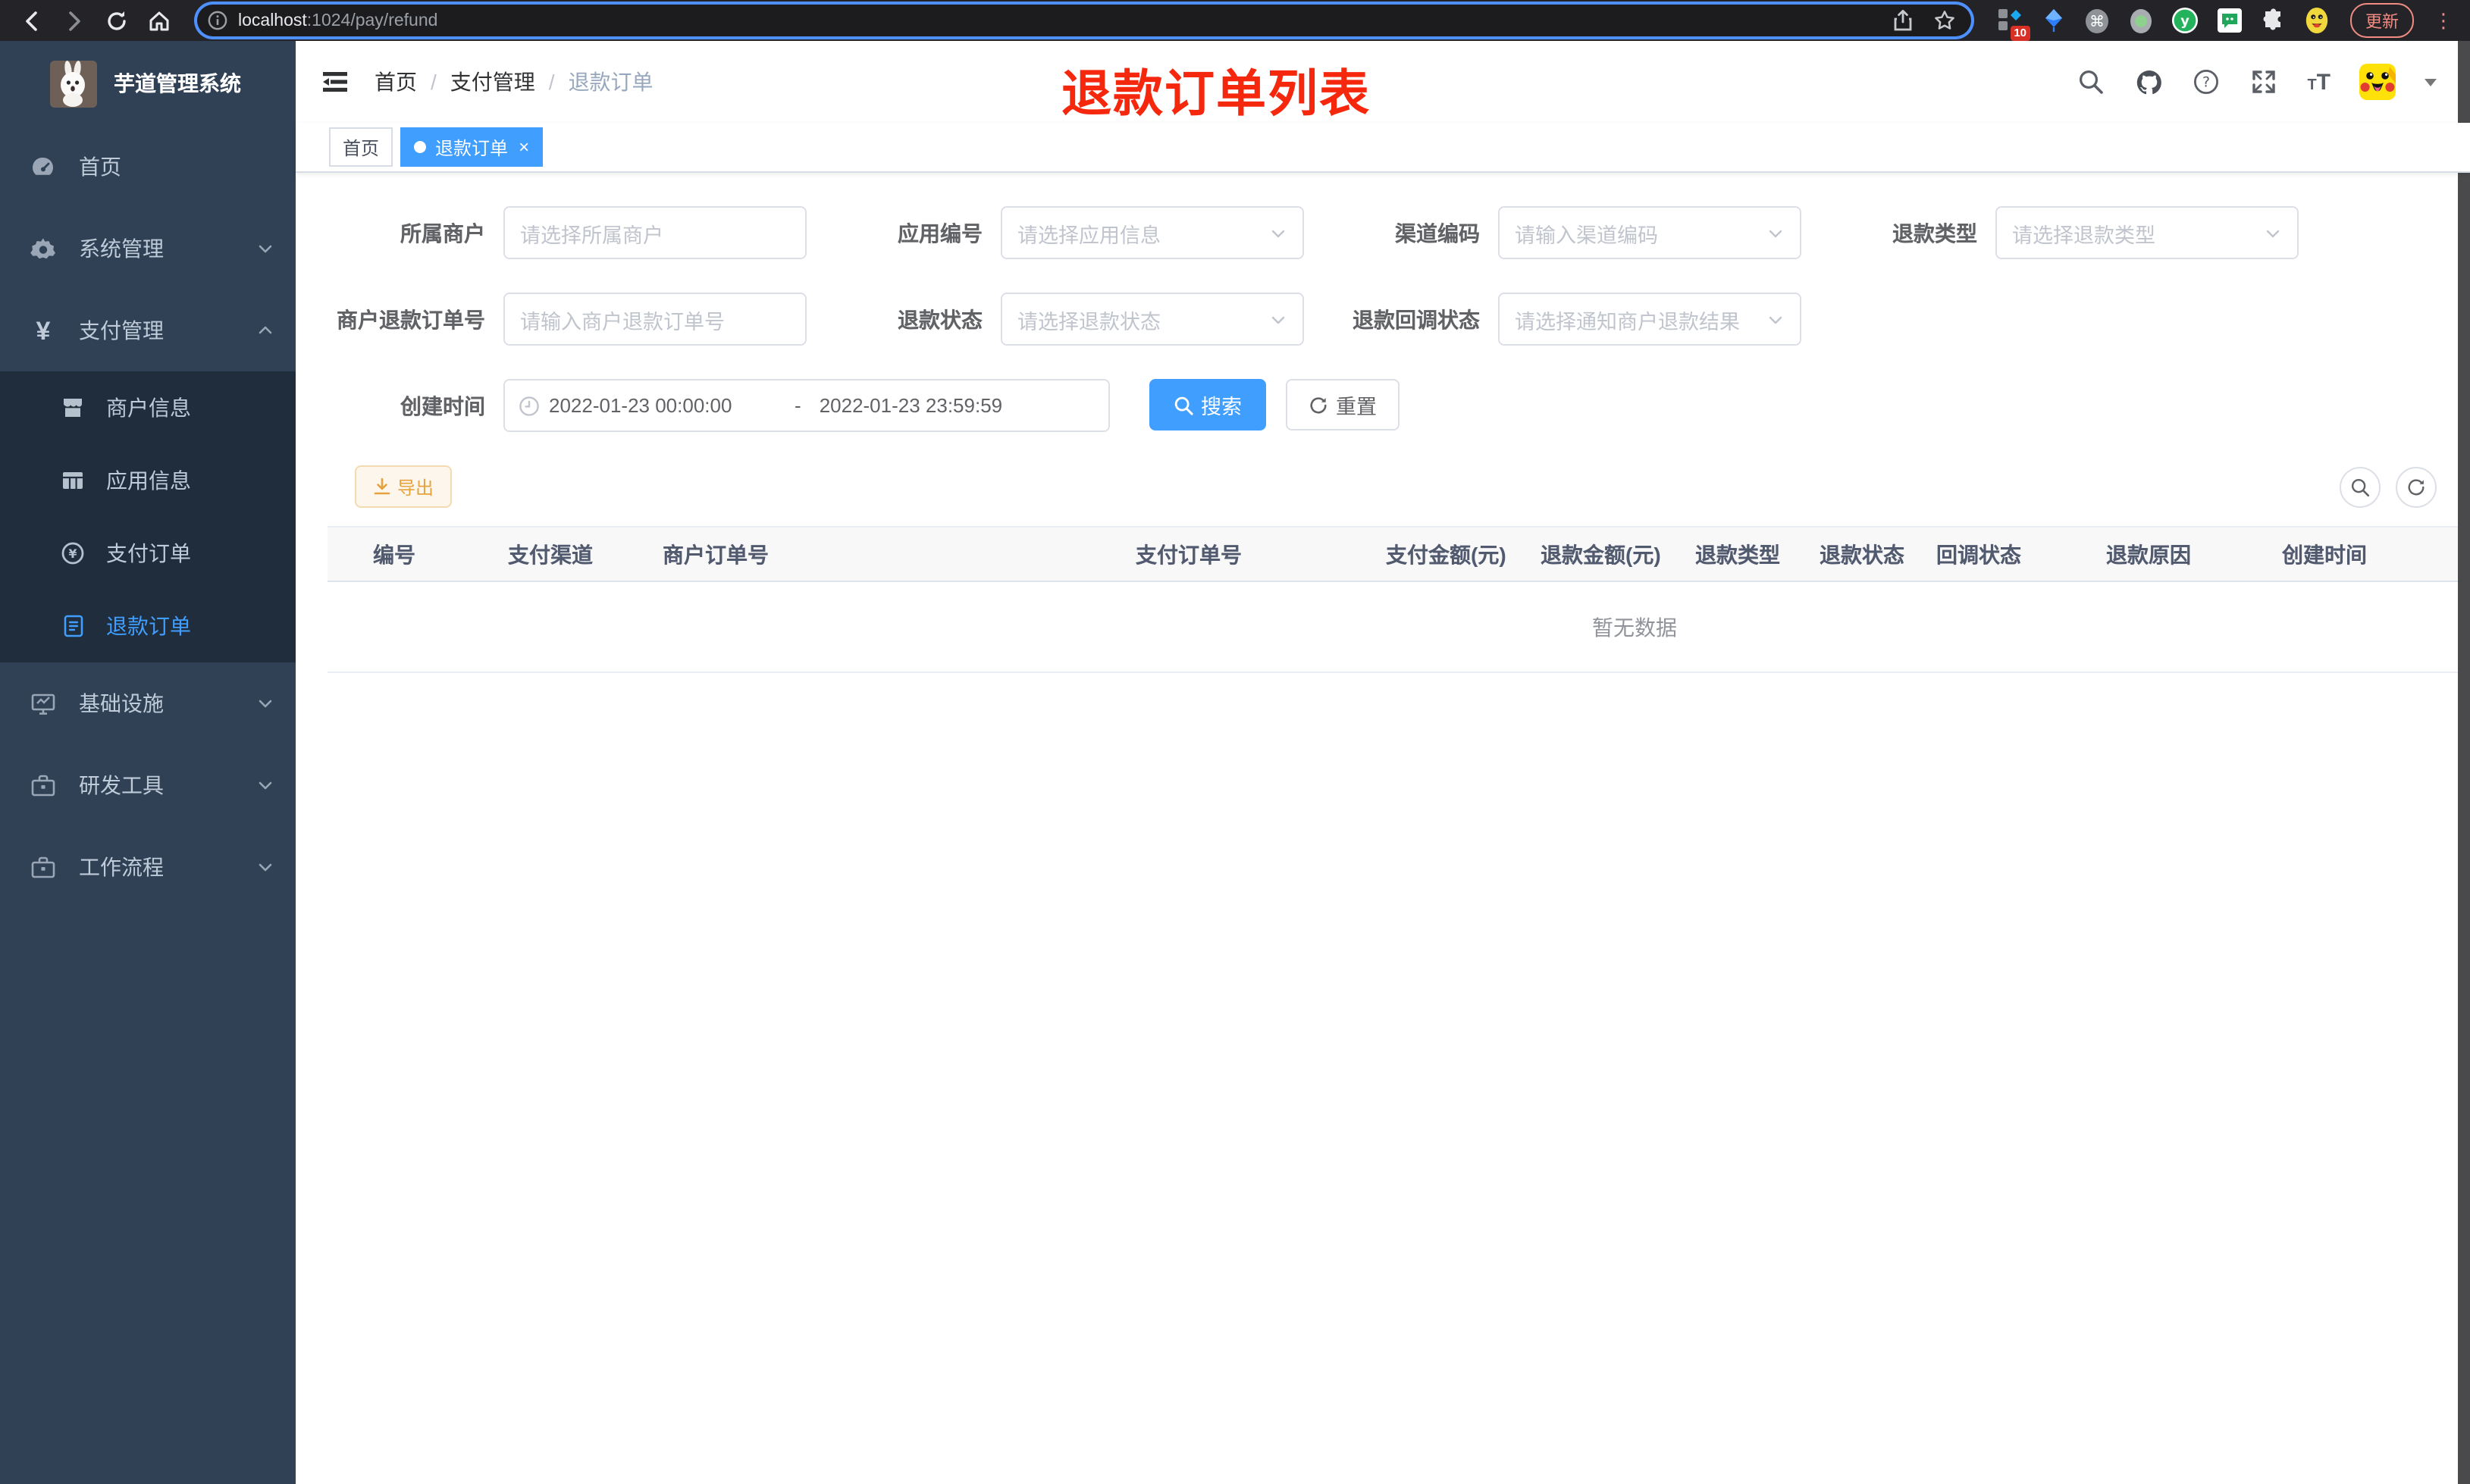 The width and height of the screenshot is (2470, 1484). I want to click on browser-reload-icon, so click(116, 20).